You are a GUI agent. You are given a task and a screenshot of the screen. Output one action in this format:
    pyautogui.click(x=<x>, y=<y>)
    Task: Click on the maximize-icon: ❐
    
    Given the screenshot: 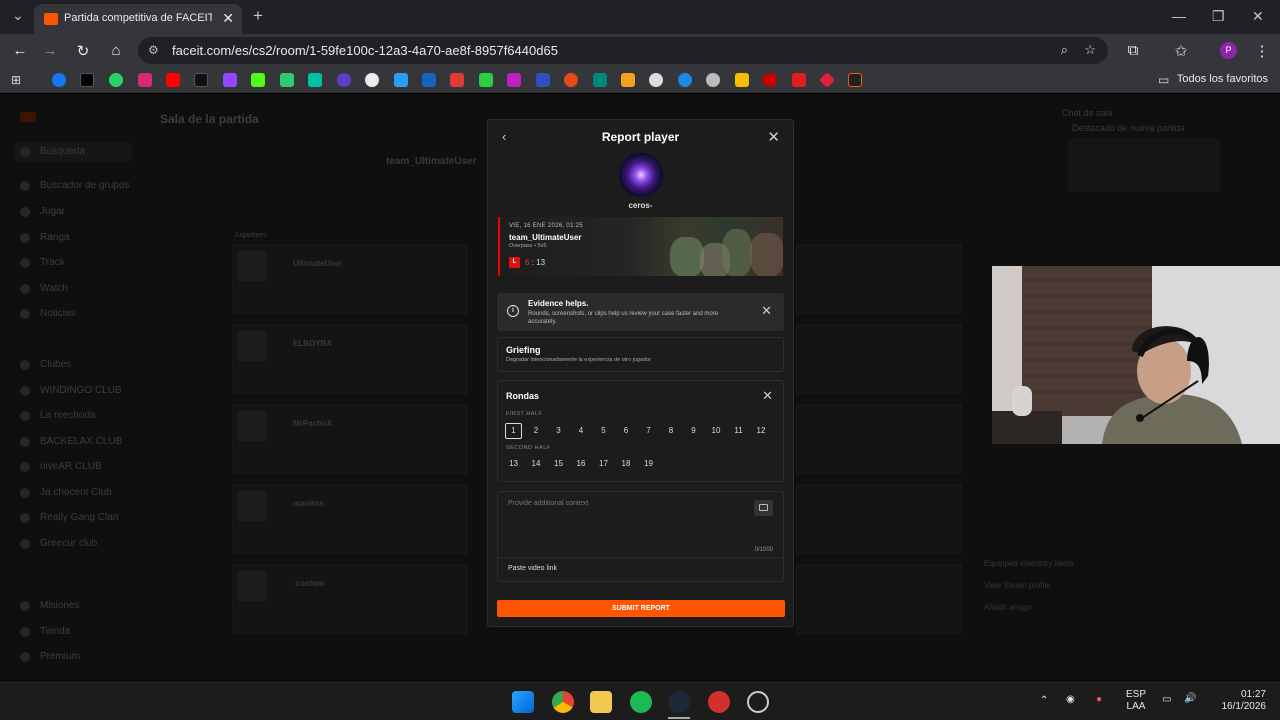 What is the action you would take?
    pyautogui.click(x=1218, y=16)
    